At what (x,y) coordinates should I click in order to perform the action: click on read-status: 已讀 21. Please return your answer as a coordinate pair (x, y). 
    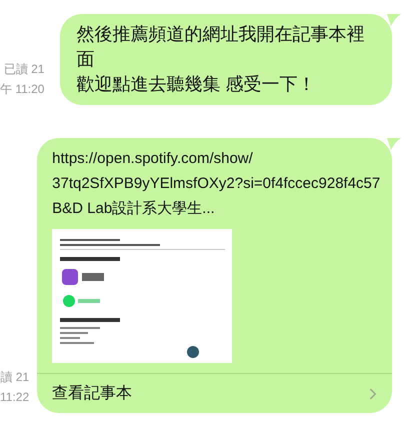
    Looking at the image, I should click on (24, 69).